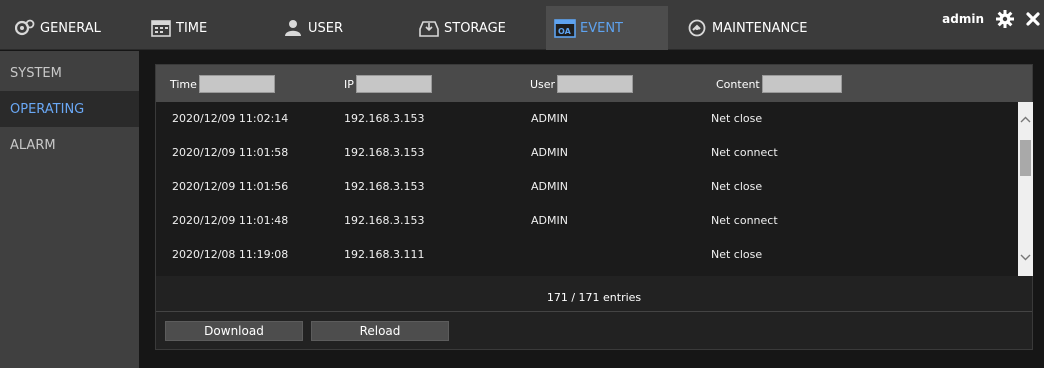  Describe the element at coordinates (1025, 158) in the screenshot. I see `scrollbar-thumb` at that location.